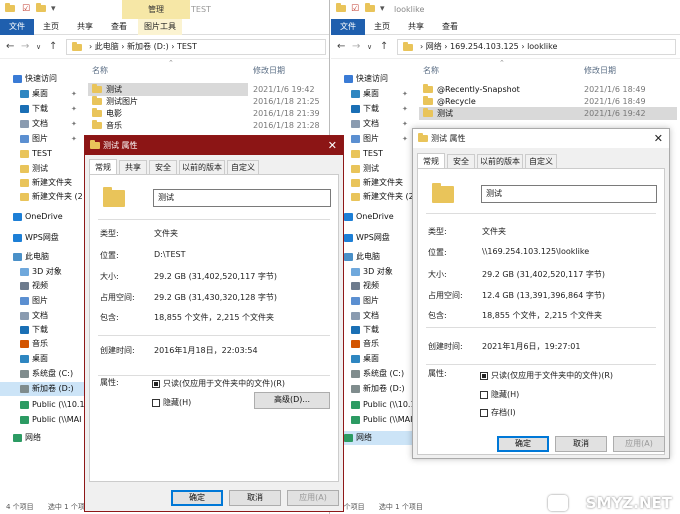 The width and height of the screenshot is (680, 514). I want to click on nav-item: 下载, so click(42, 330).